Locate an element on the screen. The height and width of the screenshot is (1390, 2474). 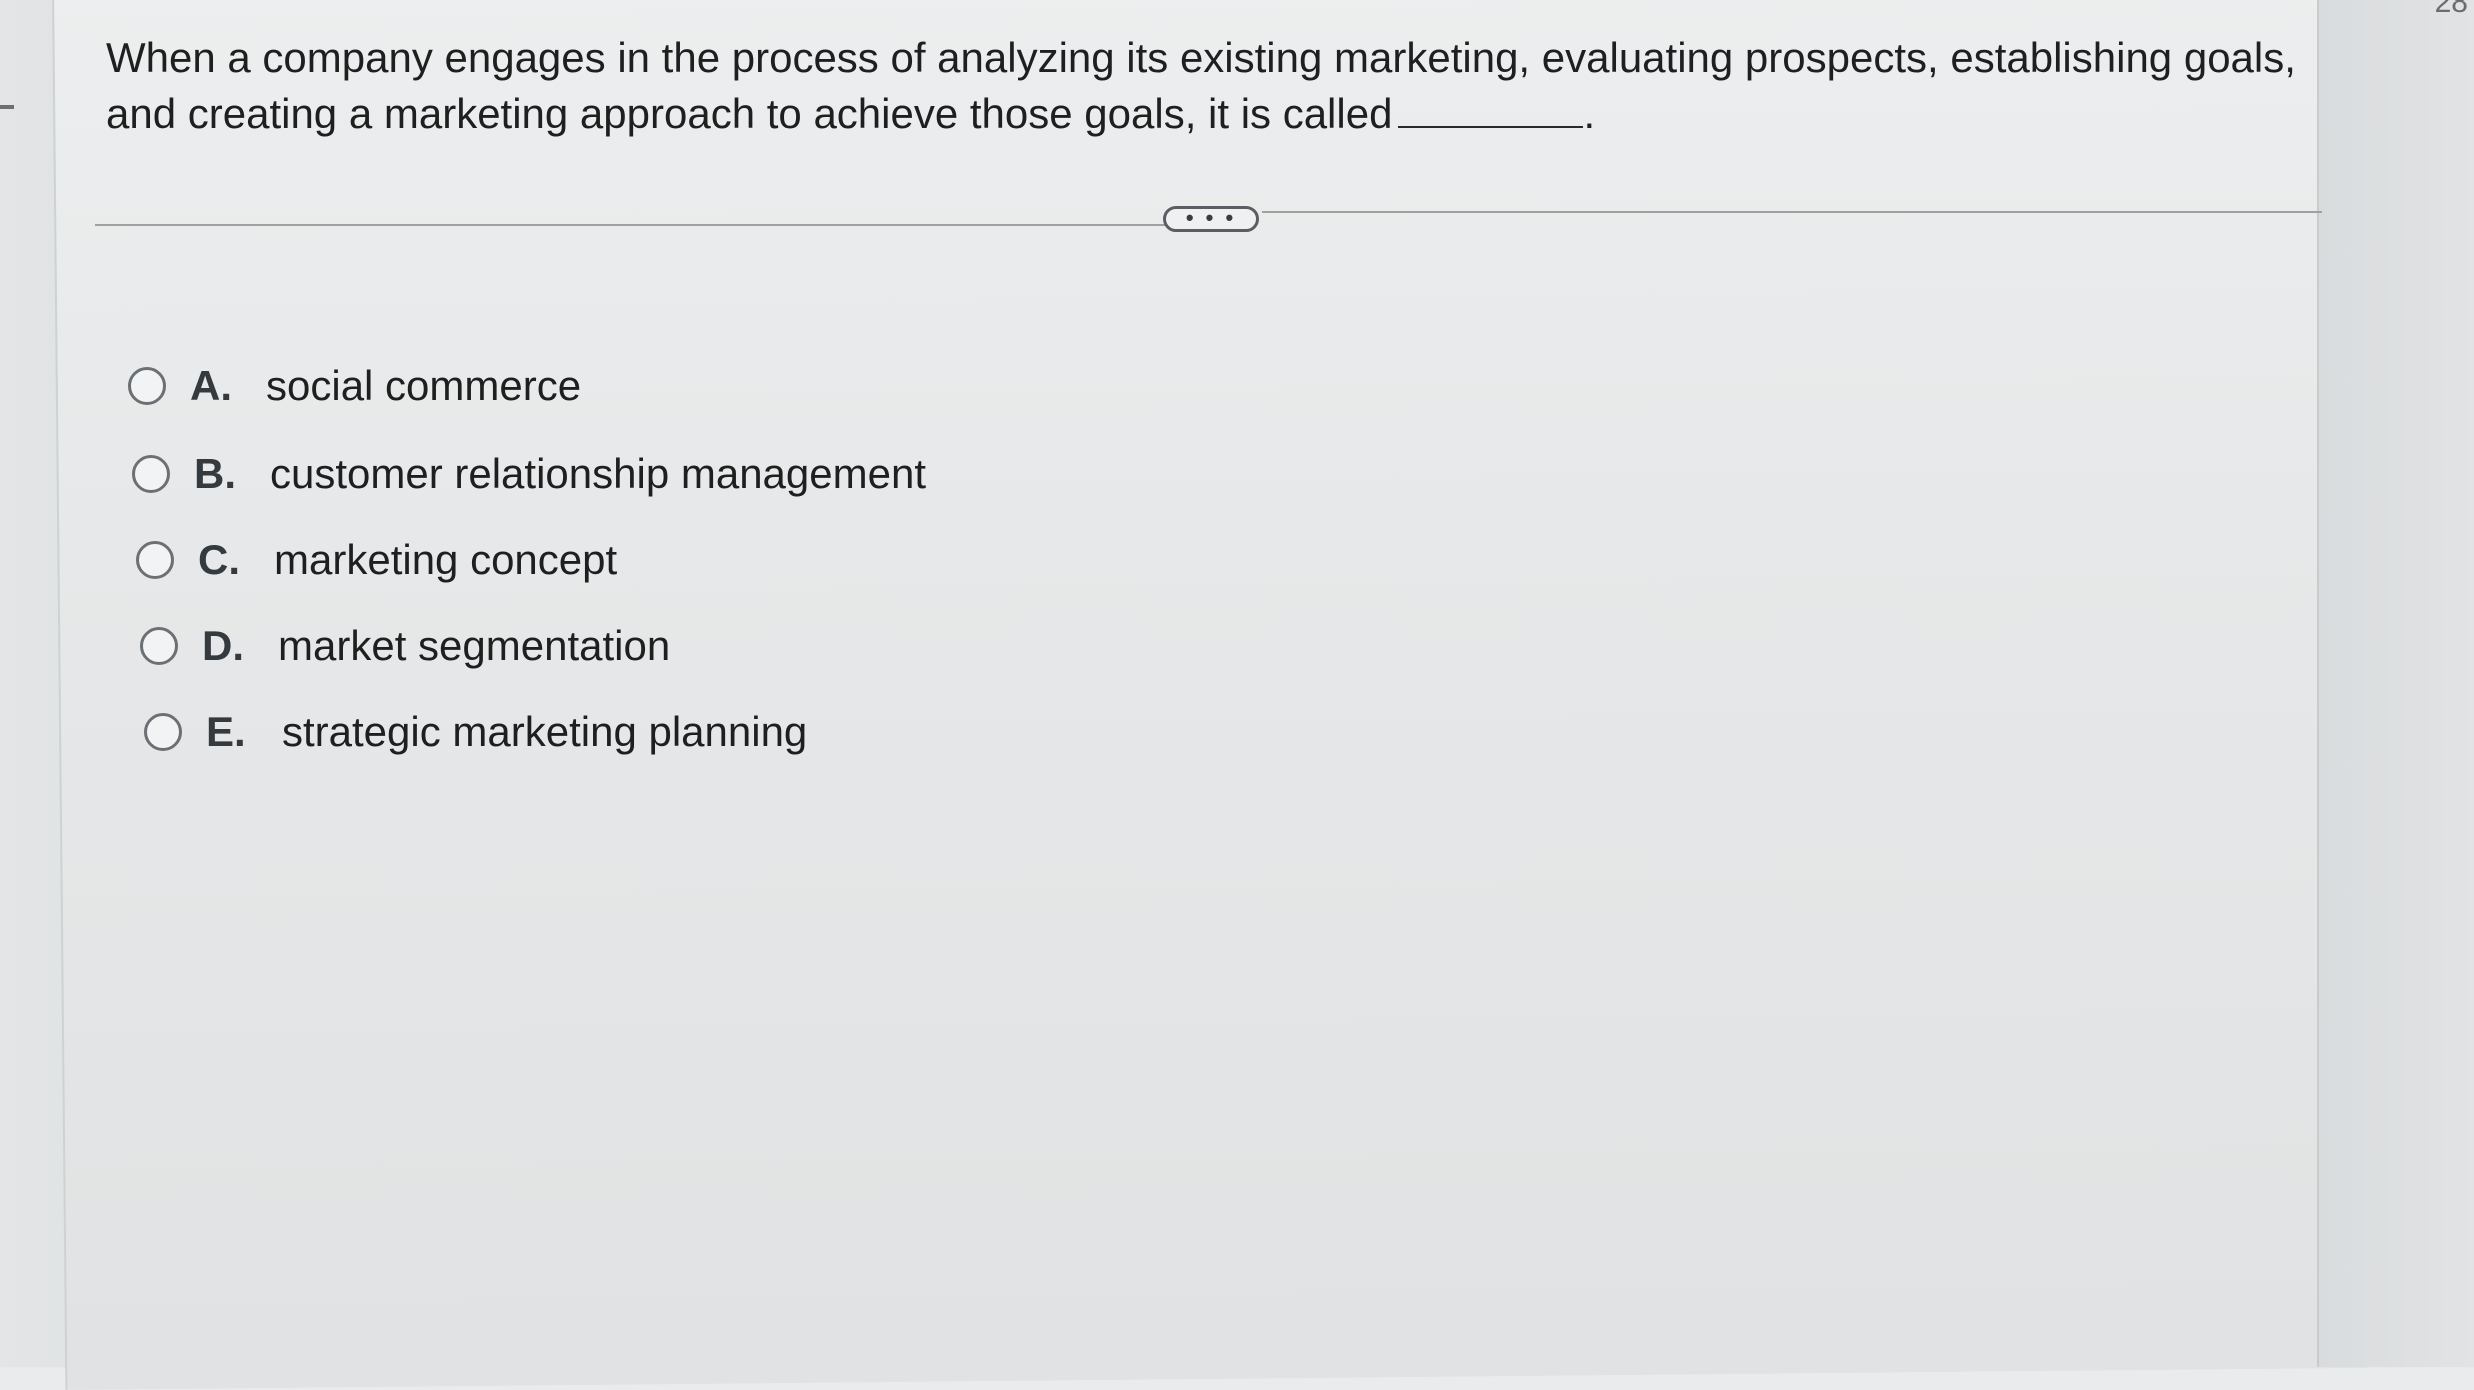
question-end-punct: . is located at coordinates (1589, 113).